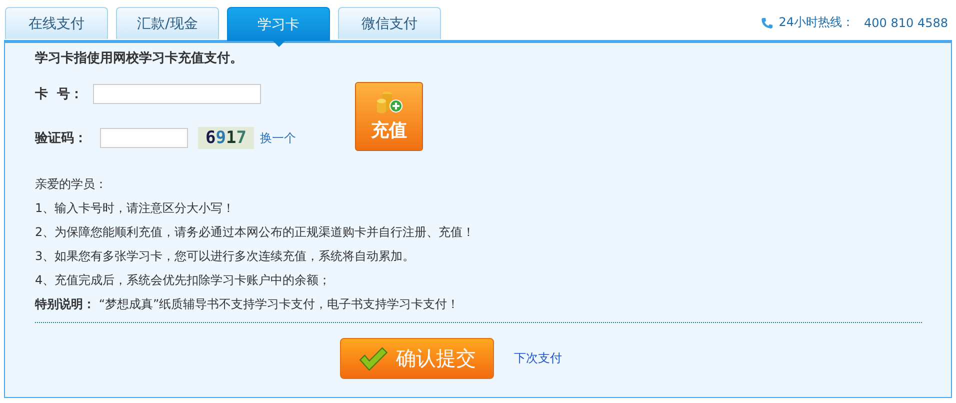 The height and width of the screenshot is (403, 956). What do you see at coordinates (183, 280) in the screenshot?
I see `note-text: 4、充值完成后，系统会优先扣除学习卡账户中的余额；` at bounding box center [183, 280].